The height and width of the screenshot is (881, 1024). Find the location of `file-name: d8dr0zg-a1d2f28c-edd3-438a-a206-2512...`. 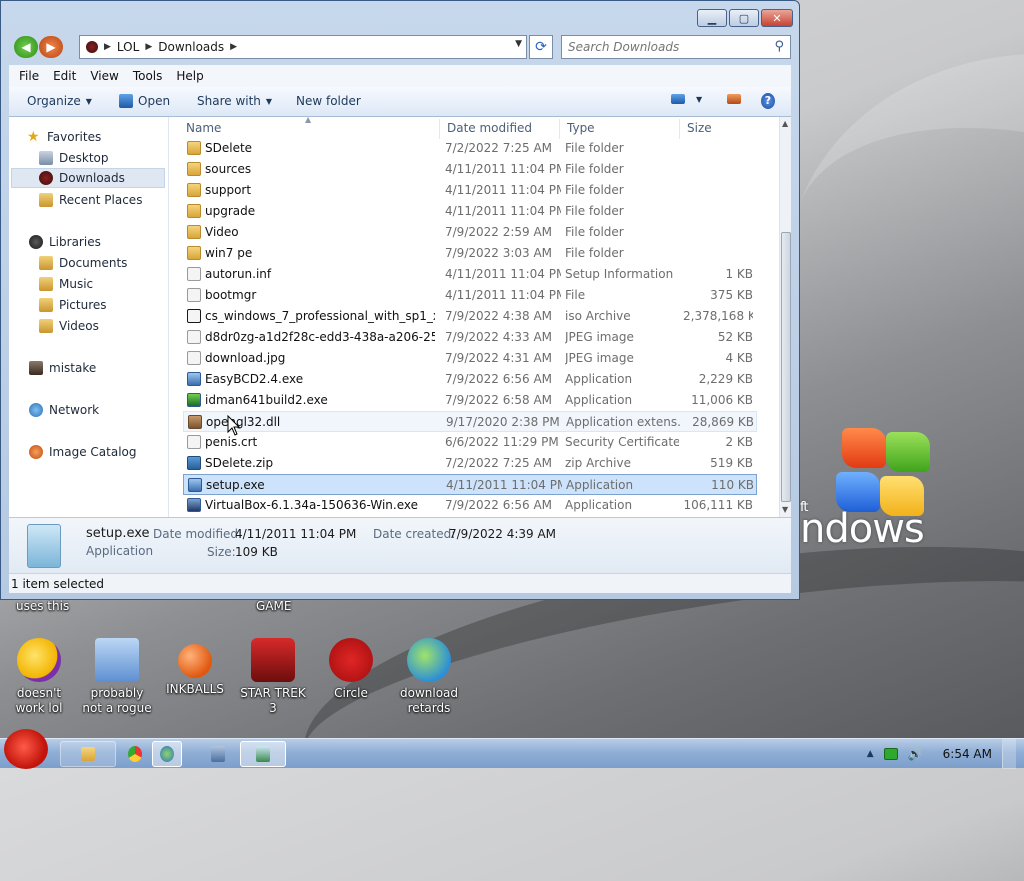

file-name: d8dr0zg-a1d2f28c-edd3-438a-a206-2512... is located at coordinates (320, 337).